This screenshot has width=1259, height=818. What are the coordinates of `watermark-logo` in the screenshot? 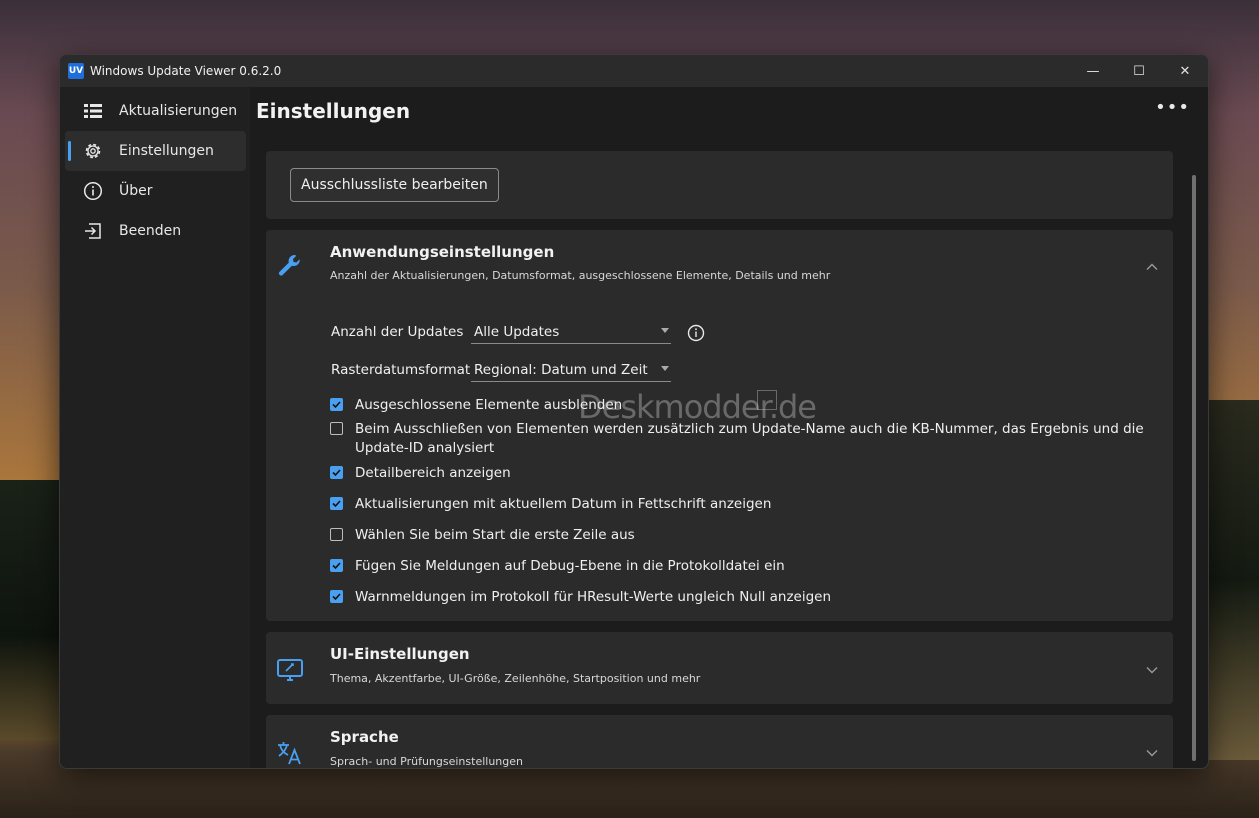 It's located at (767, 400).